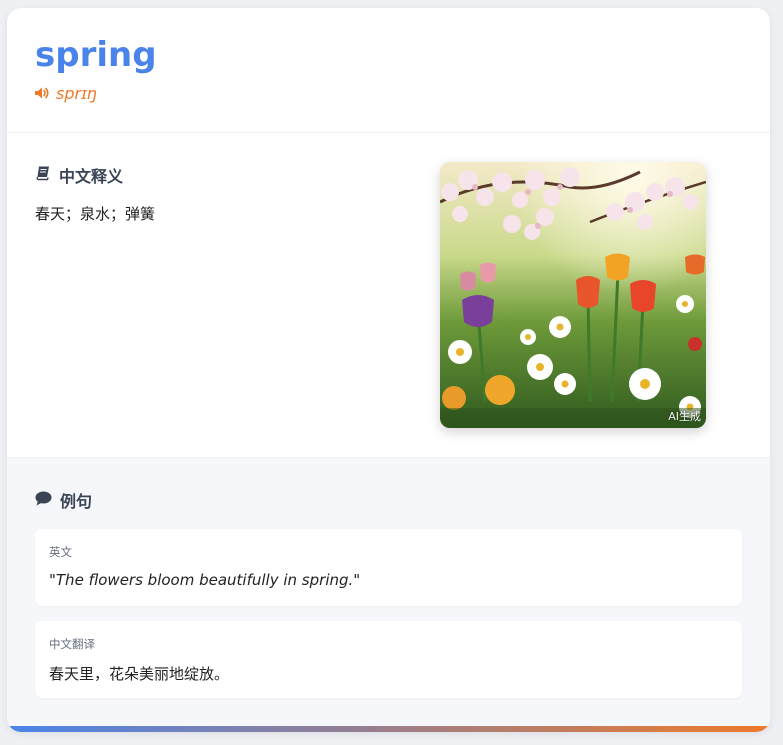  Describe the element at coordinates (573, 295) in the screenshot. I see `spring-flowers-photo: AI生成` at that location.